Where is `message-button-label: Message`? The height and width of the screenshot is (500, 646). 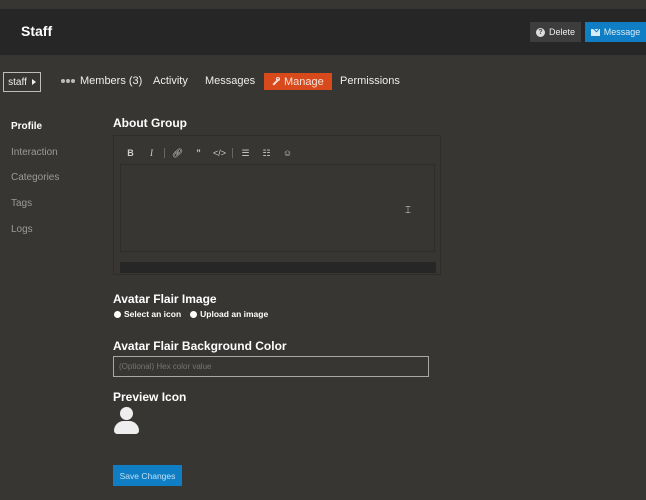
message-button-label: Message is located at coordinates (622, 32).